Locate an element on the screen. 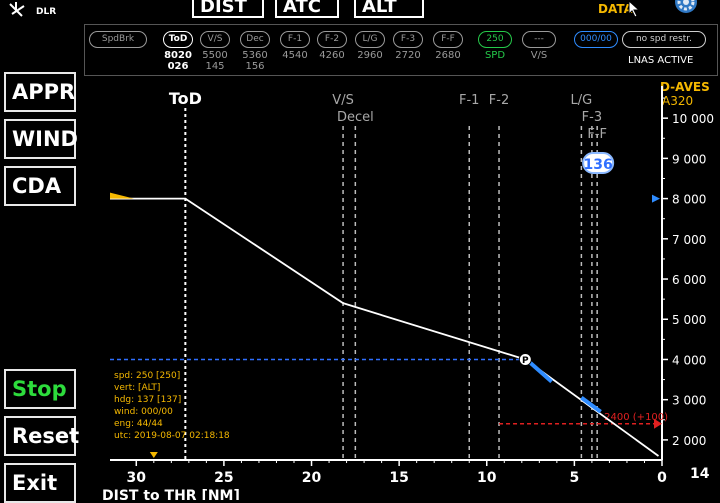  y-tick-label: 2 000 is located at coordinates (689, 441).